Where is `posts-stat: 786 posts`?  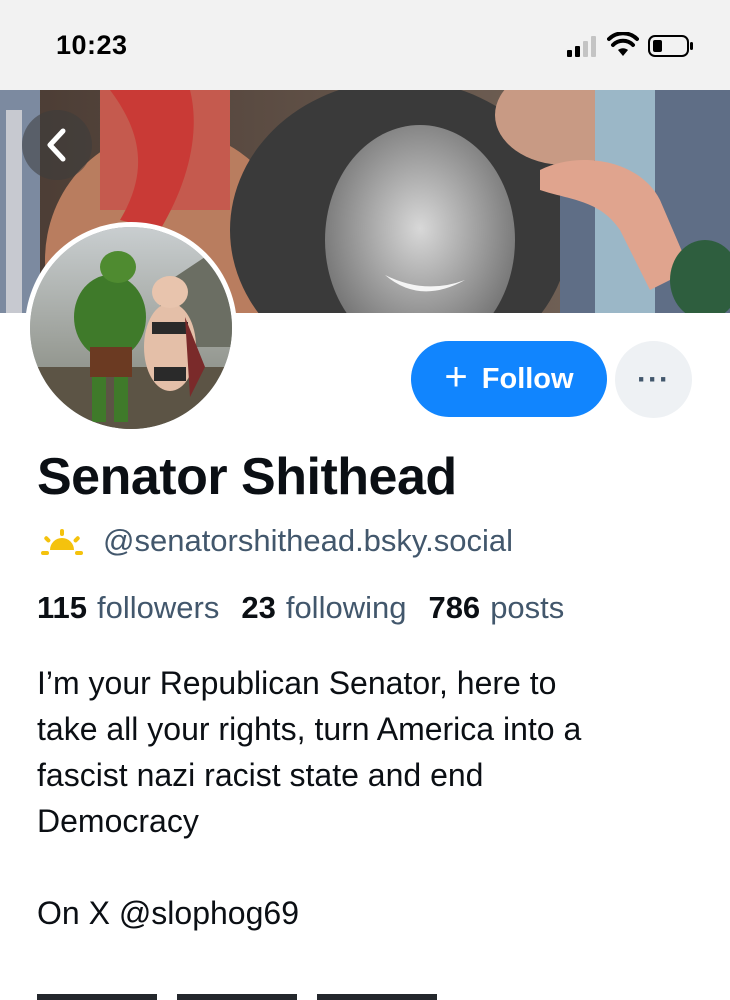 posts-stat: 786 posts is located at coordinates (496, 608).